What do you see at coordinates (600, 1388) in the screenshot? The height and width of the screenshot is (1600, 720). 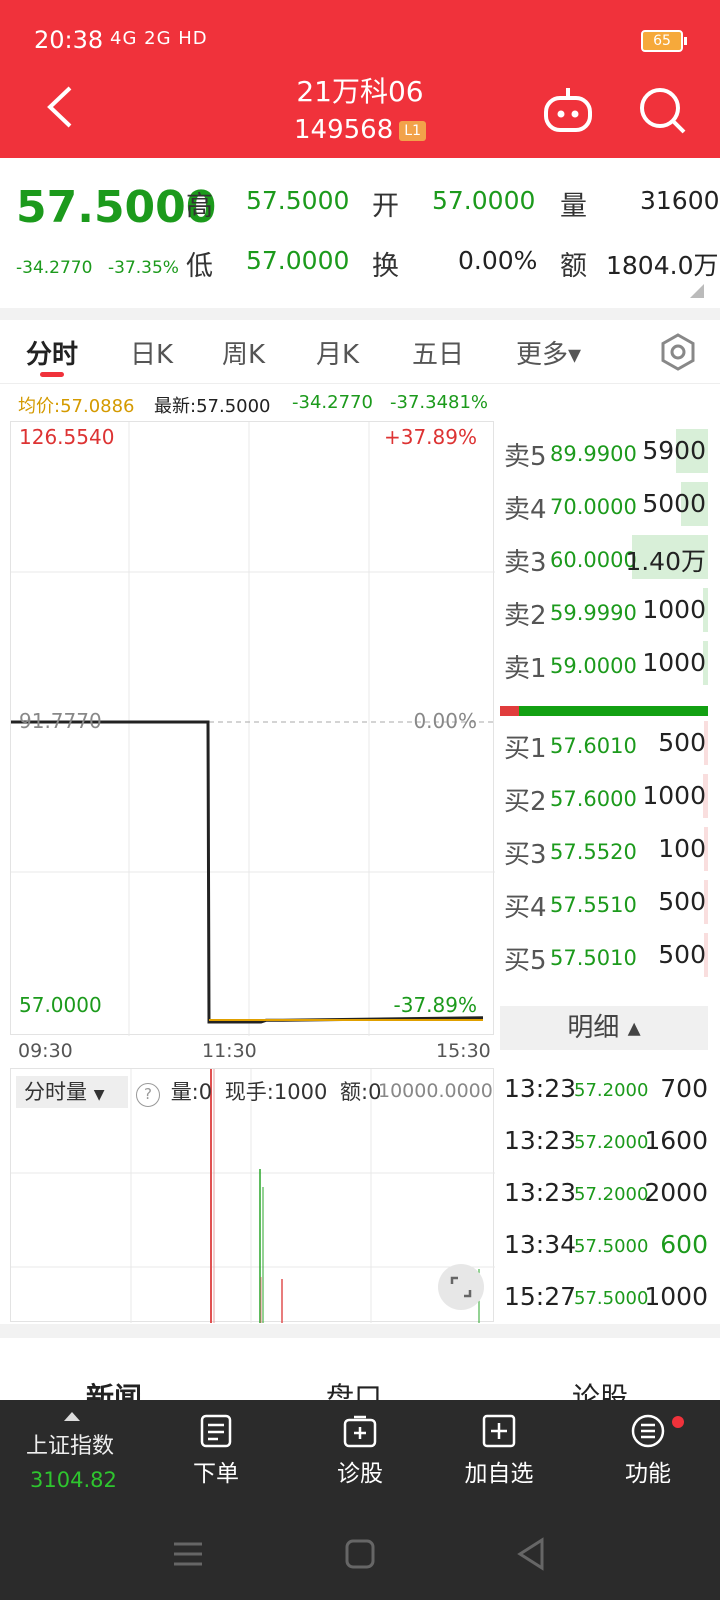 I see `tab-forum: 论股` at bounding box center [600, 1388].